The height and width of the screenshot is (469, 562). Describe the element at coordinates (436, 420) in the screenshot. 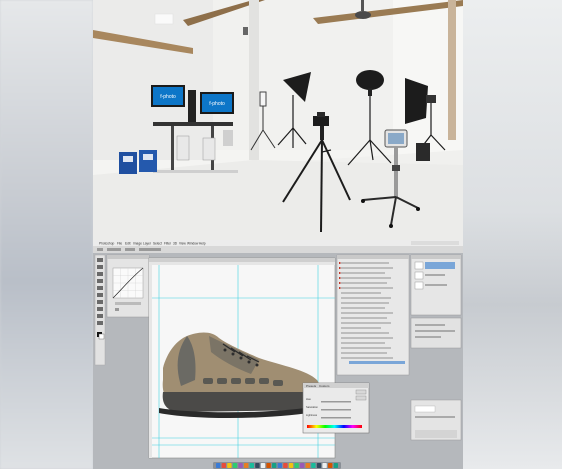

I see `info-panel` at that location.